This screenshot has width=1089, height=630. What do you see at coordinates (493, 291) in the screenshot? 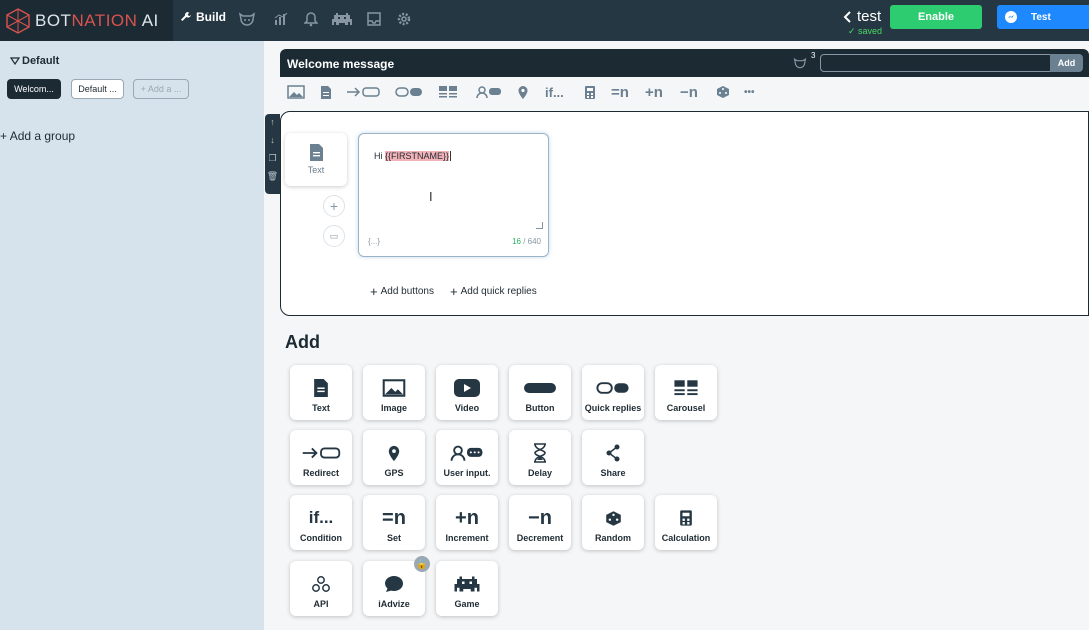
I see `add-quick-replies-button: + Add quick replies` at bounding box center [493, 291].